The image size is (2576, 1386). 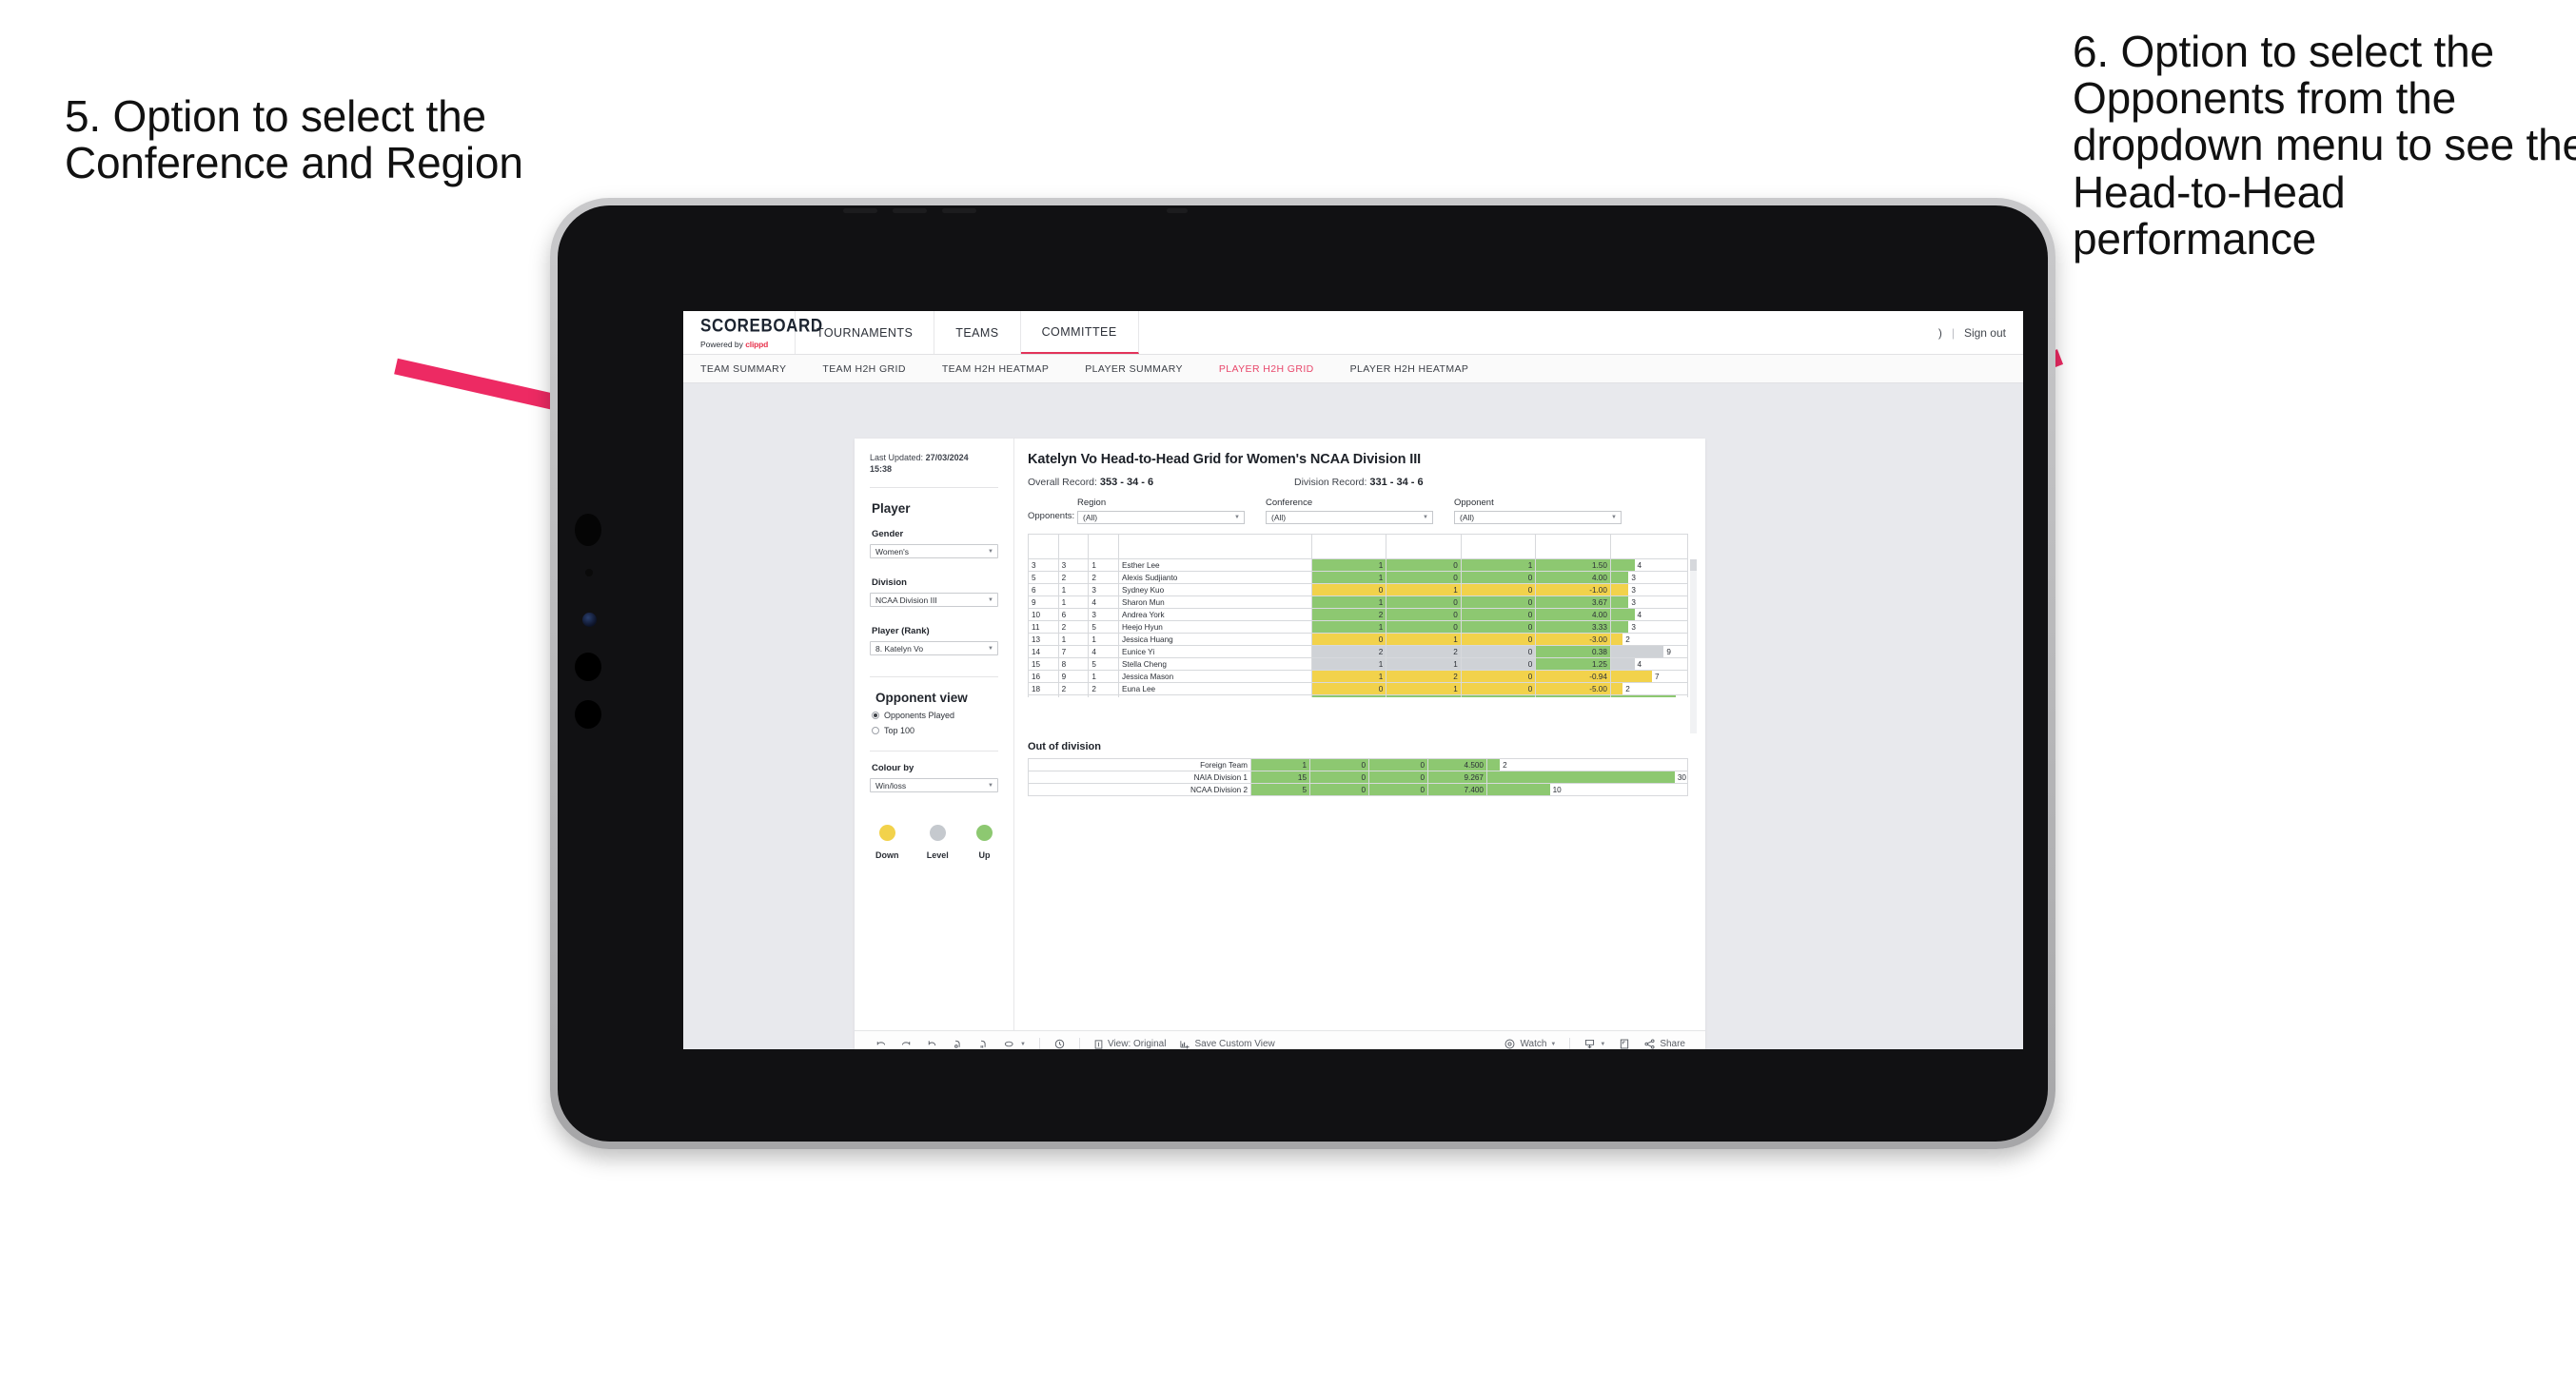 I want to click on cell-reg: 7, so click(x=1073, y=651).